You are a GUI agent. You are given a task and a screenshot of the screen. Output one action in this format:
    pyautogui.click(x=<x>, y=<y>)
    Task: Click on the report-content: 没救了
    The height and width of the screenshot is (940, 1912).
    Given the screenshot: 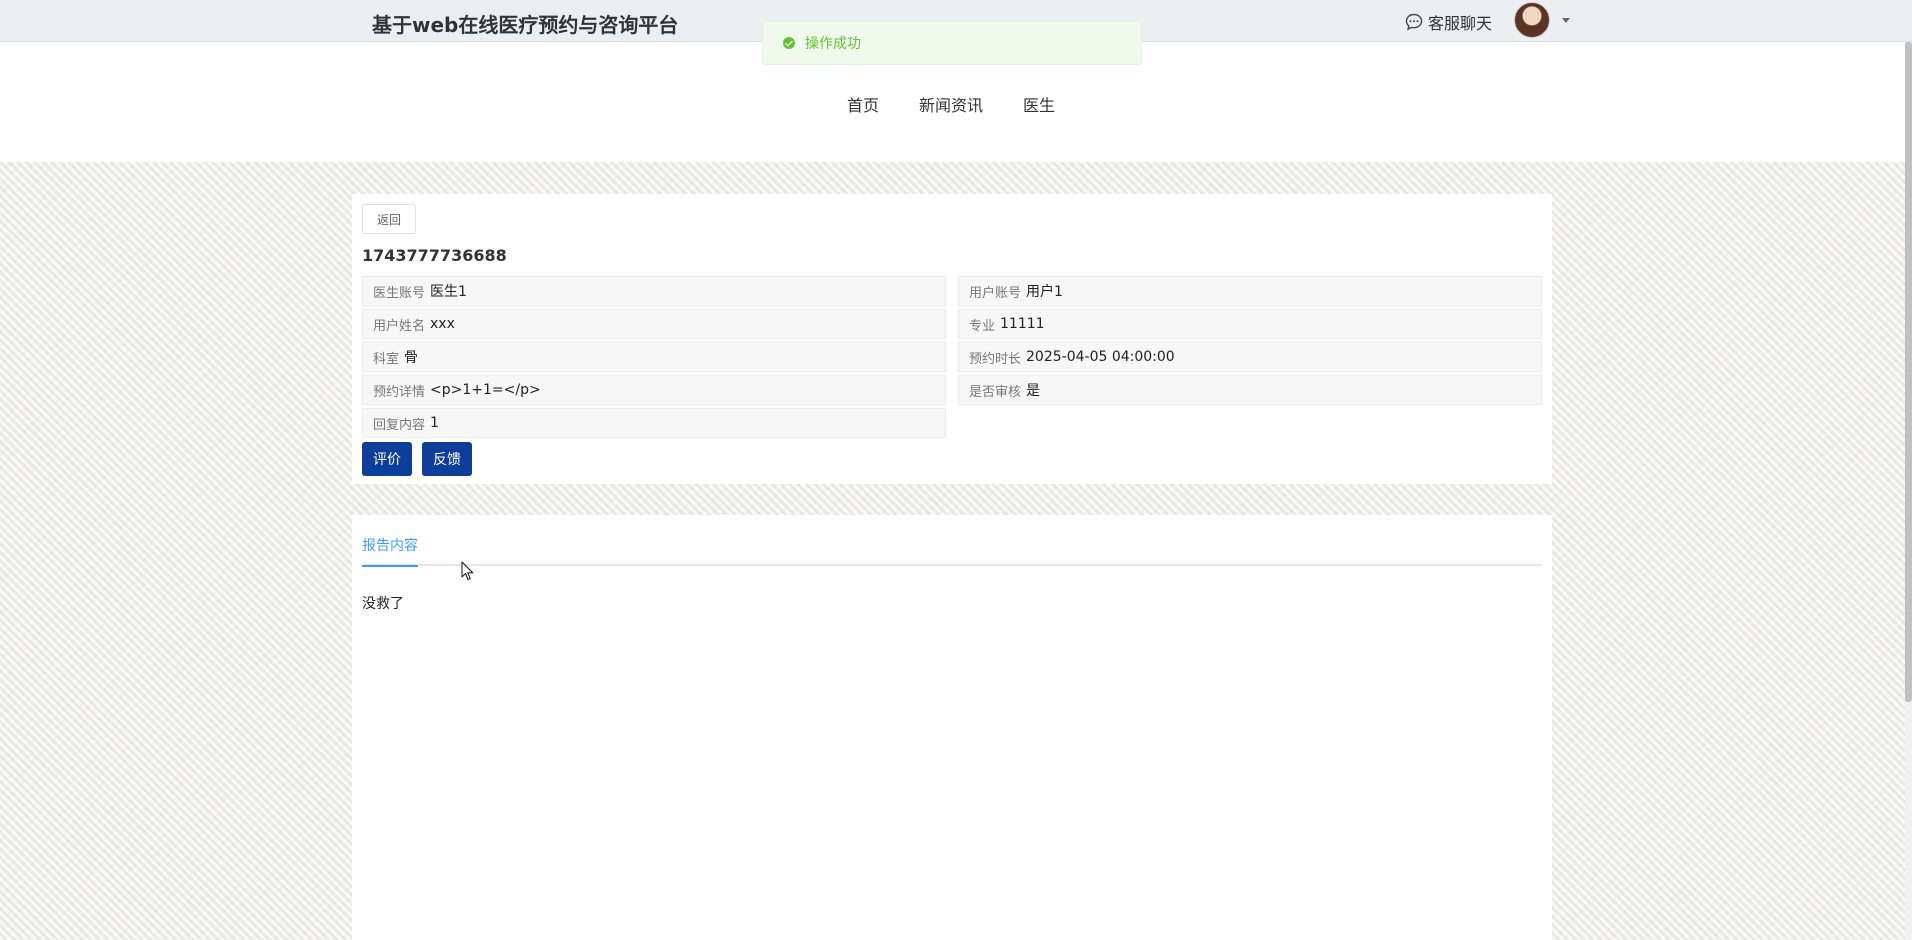 What is the action you would take?
    pyautogui.click(x=383, y=604)
    